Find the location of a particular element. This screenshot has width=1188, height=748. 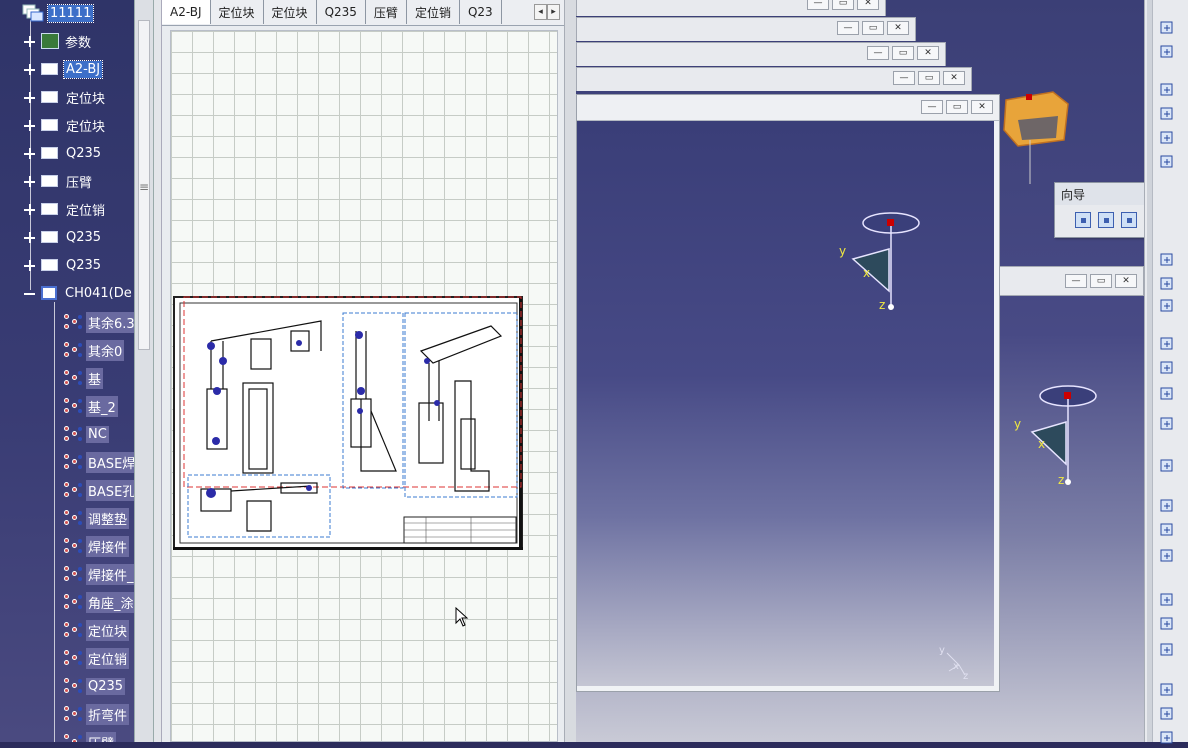

active-window-titlebar: — ▭ ✕ is located at coordinates (788, 108).